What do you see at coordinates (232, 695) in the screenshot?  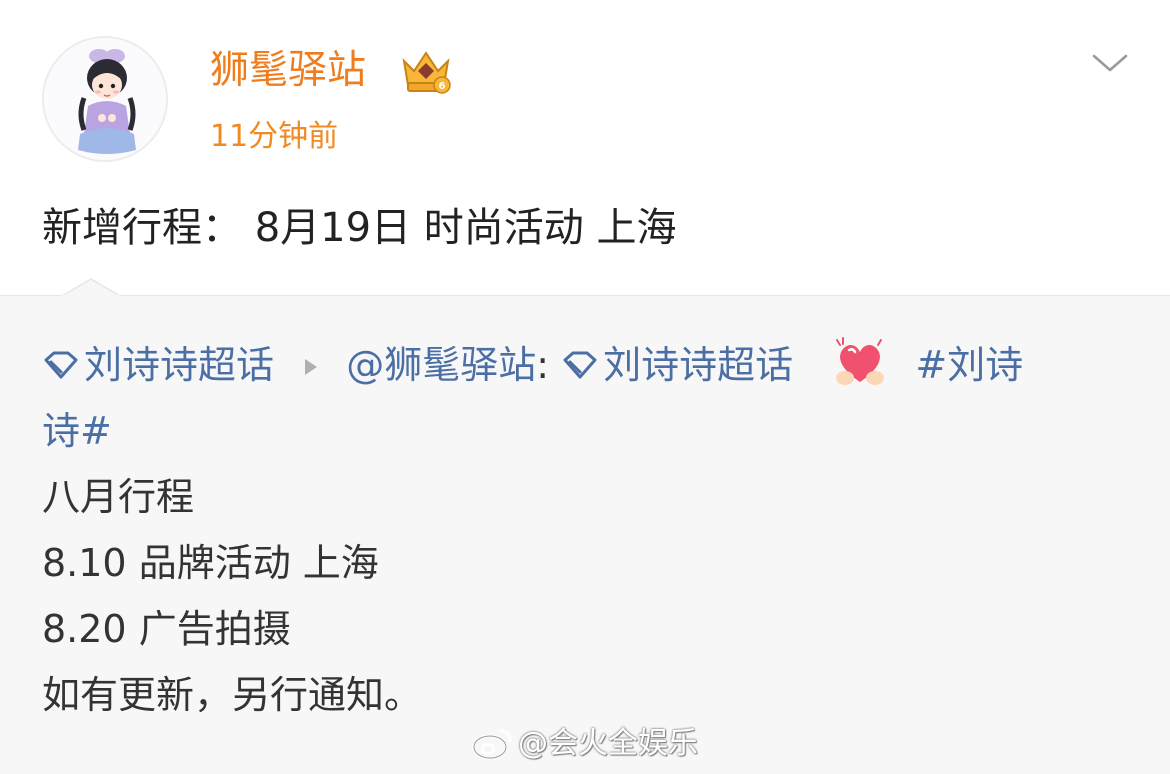 I see `repost-line: 如有更新，另行通知。` at bounding box center [232, 695].